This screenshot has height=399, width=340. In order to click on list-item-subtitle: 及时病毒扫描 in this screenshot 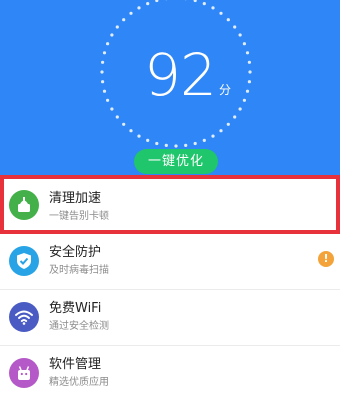, I will do `click(79, 270)`.